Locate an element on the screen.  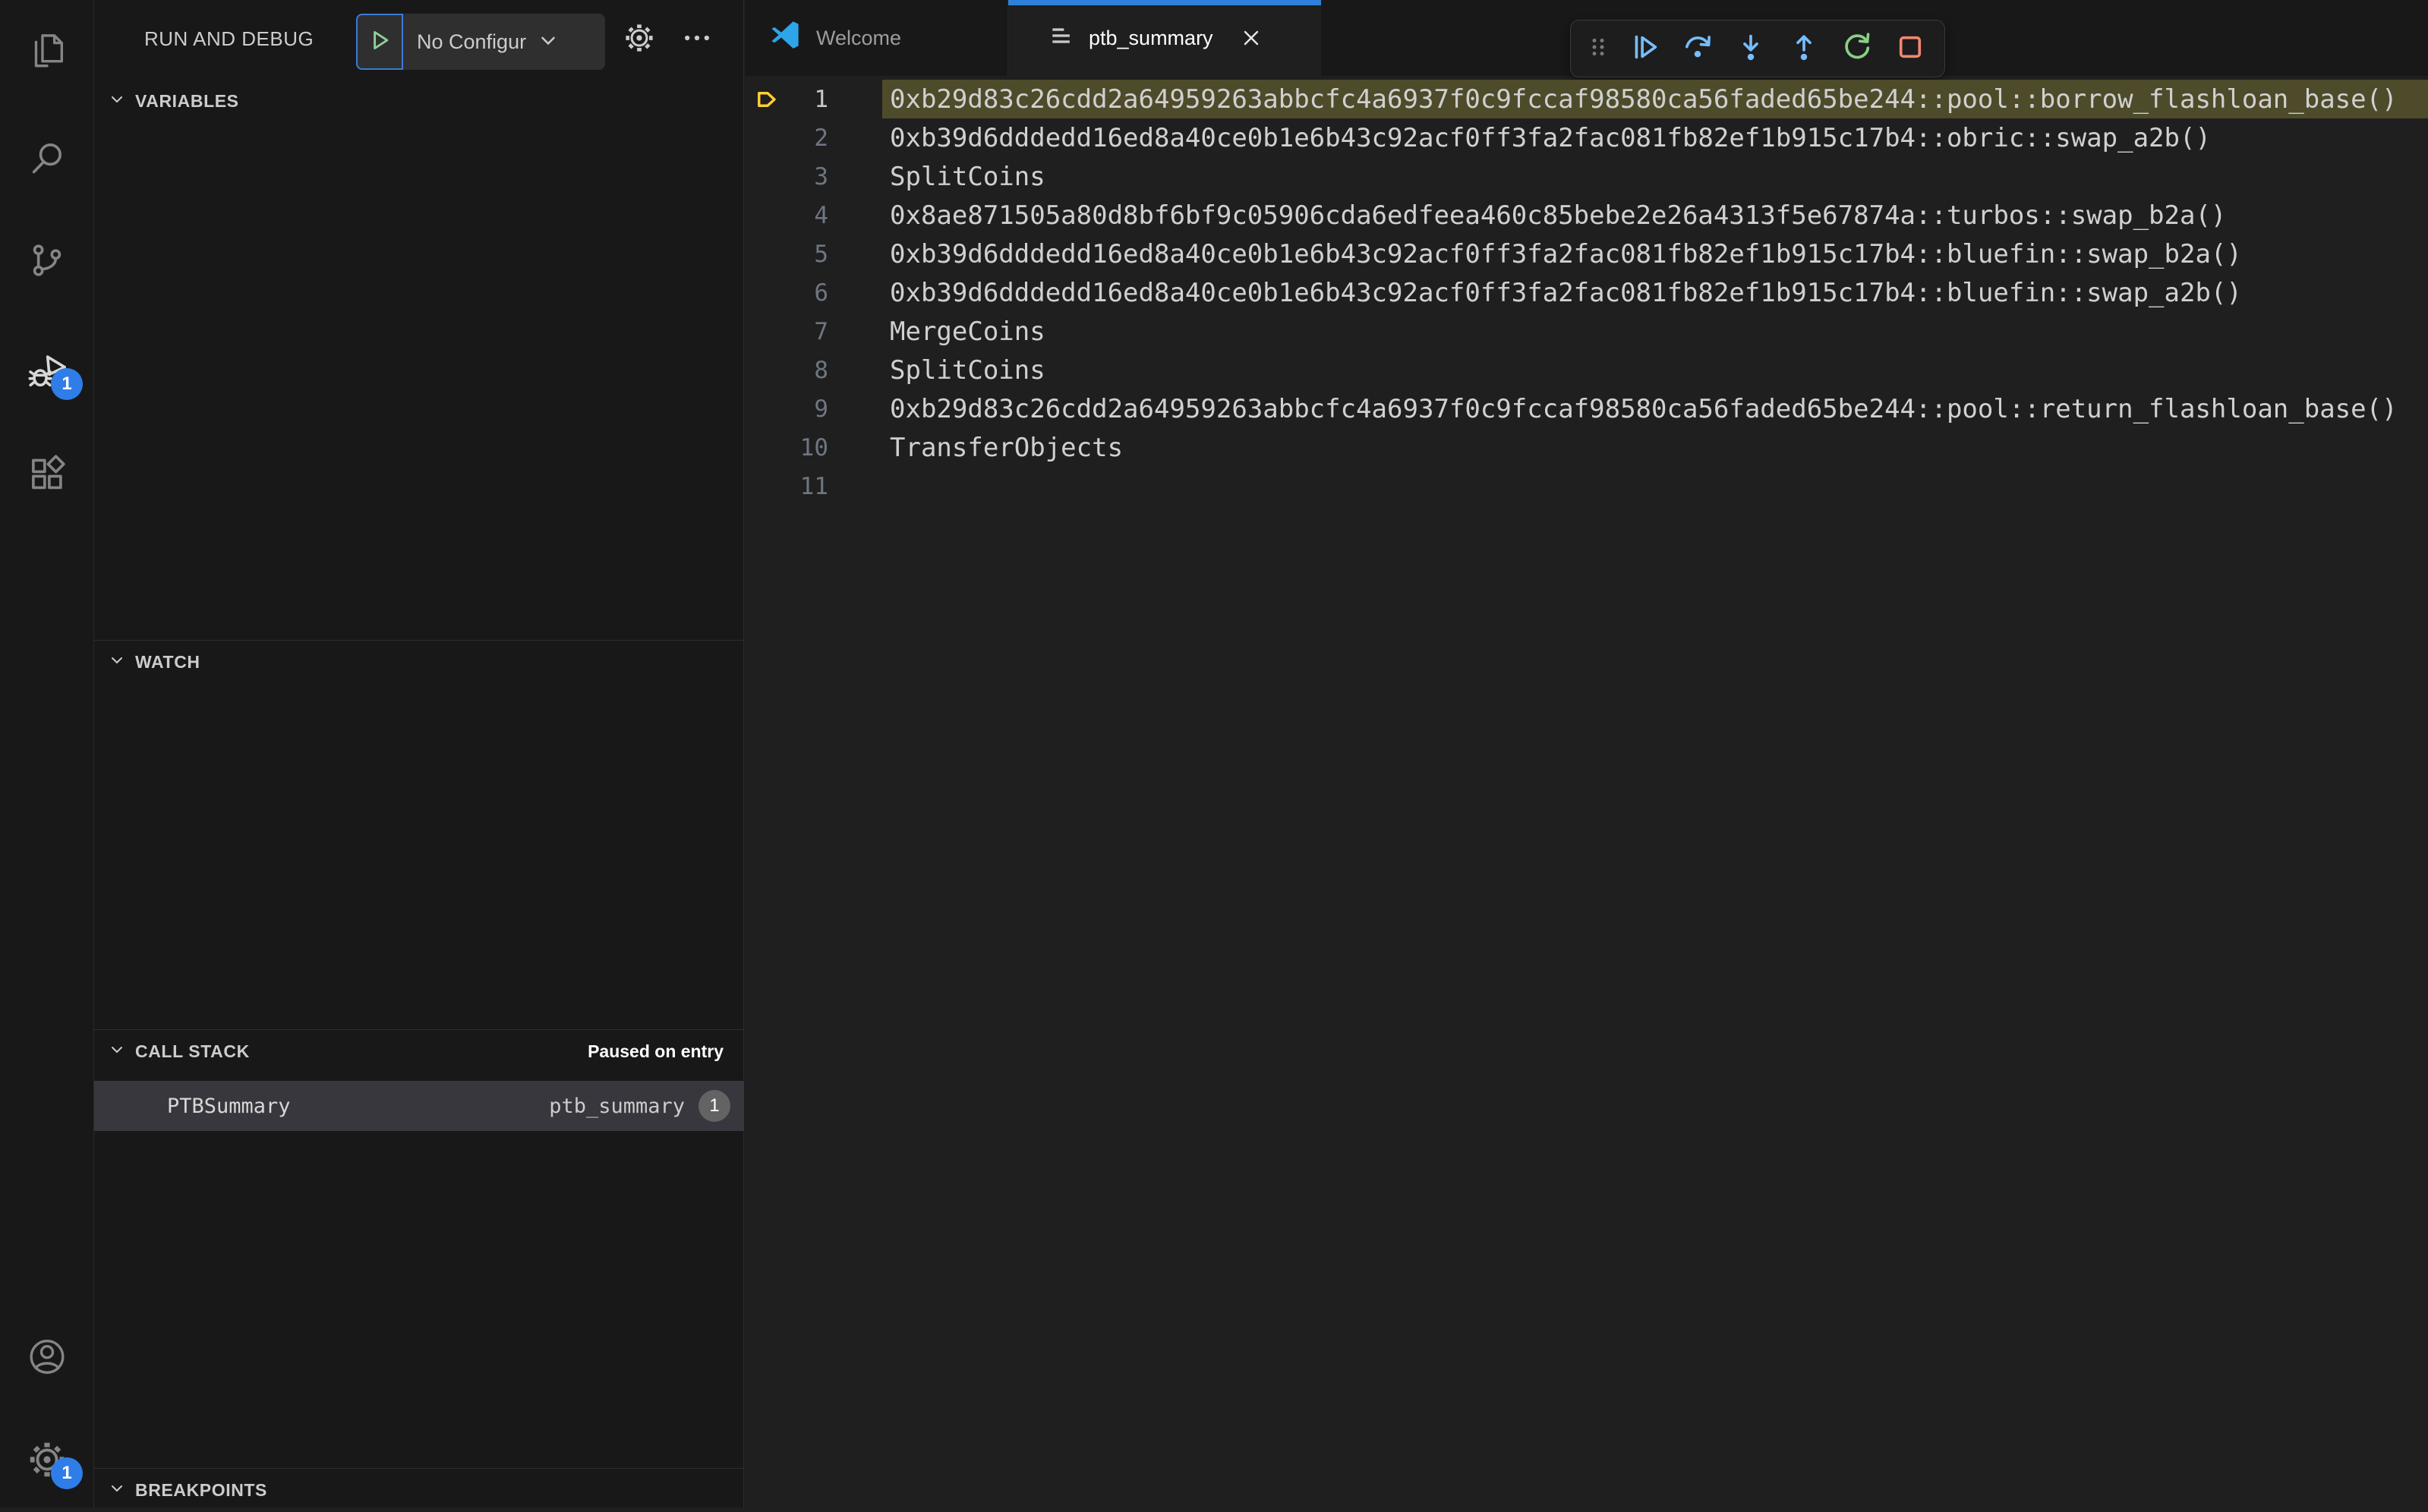
debug-config-dropdown: No Configur is located at coordinates (480, 42).